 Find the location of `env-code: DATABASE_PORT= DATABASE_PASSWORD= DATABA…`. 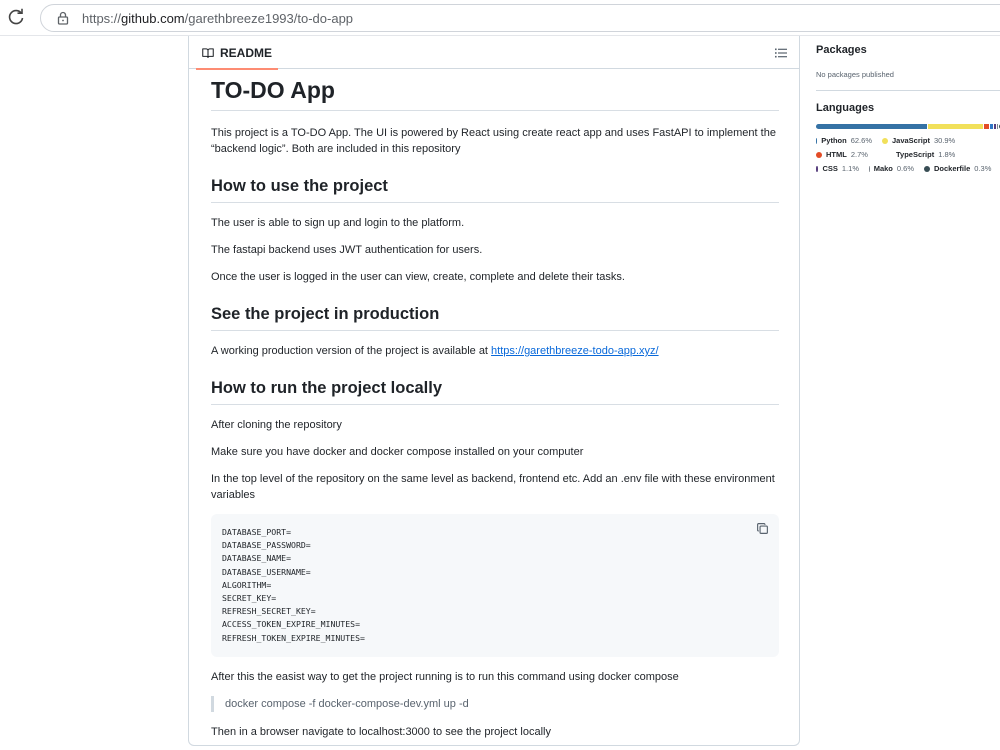

env-code: DATABASE_PORT= DATABASE_PASSWORD= DATABA… is located at coordinates (495, 585).